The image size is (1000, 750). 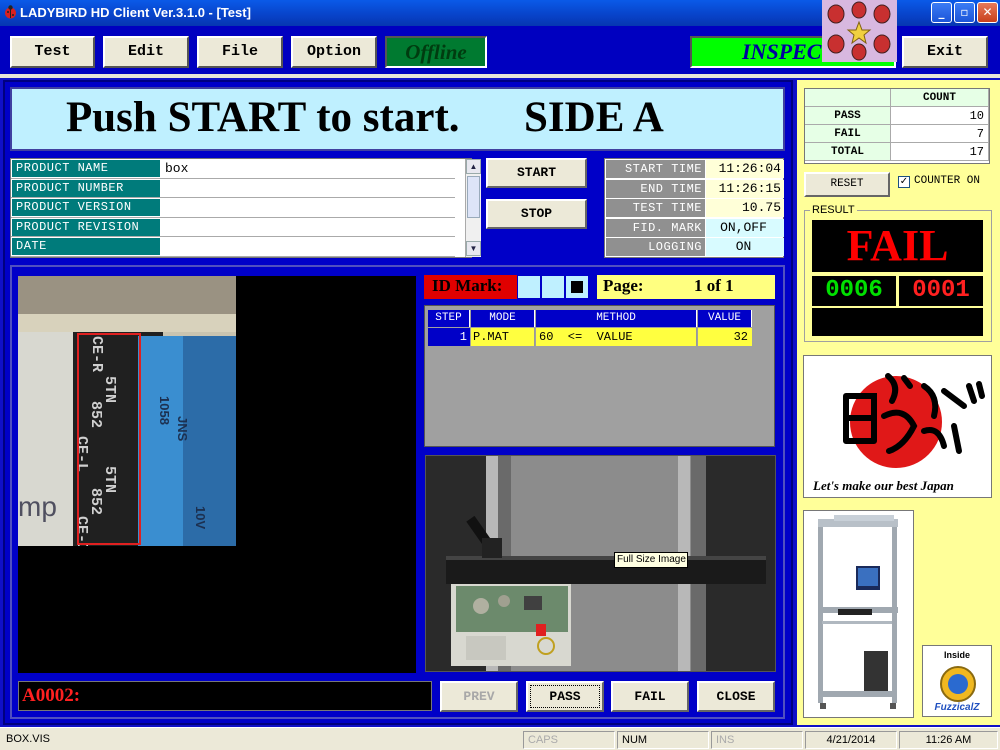 I want to click on count-table: COUNT PASS 10 FAIL 7 TOTAL 17, so click(x=897, y=126).